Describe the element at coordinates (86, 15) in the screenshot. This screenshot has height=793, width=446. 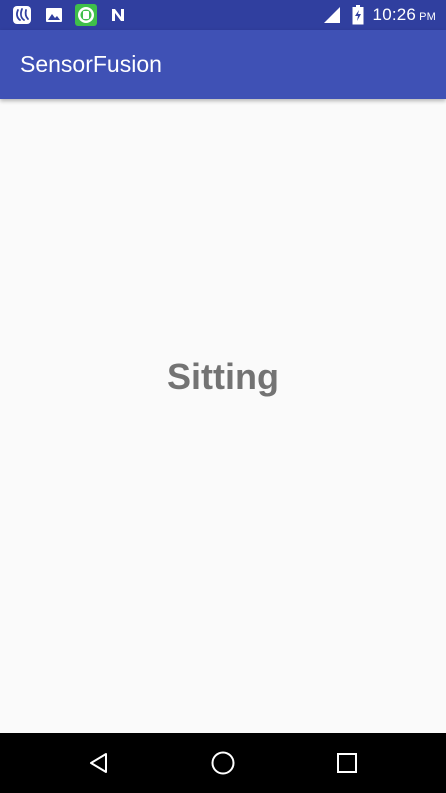
I see `whatsapp-icon` at that location.